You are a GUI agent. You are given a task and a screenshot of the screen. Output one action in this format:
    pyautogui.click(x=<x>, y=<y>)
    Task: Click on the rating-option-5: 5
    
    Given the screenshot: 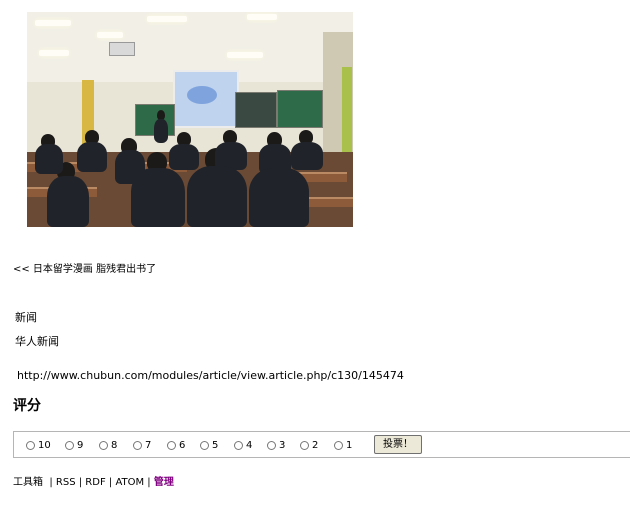 What is the action you would take?
    pyautogui.click(x=217, y=445)
    